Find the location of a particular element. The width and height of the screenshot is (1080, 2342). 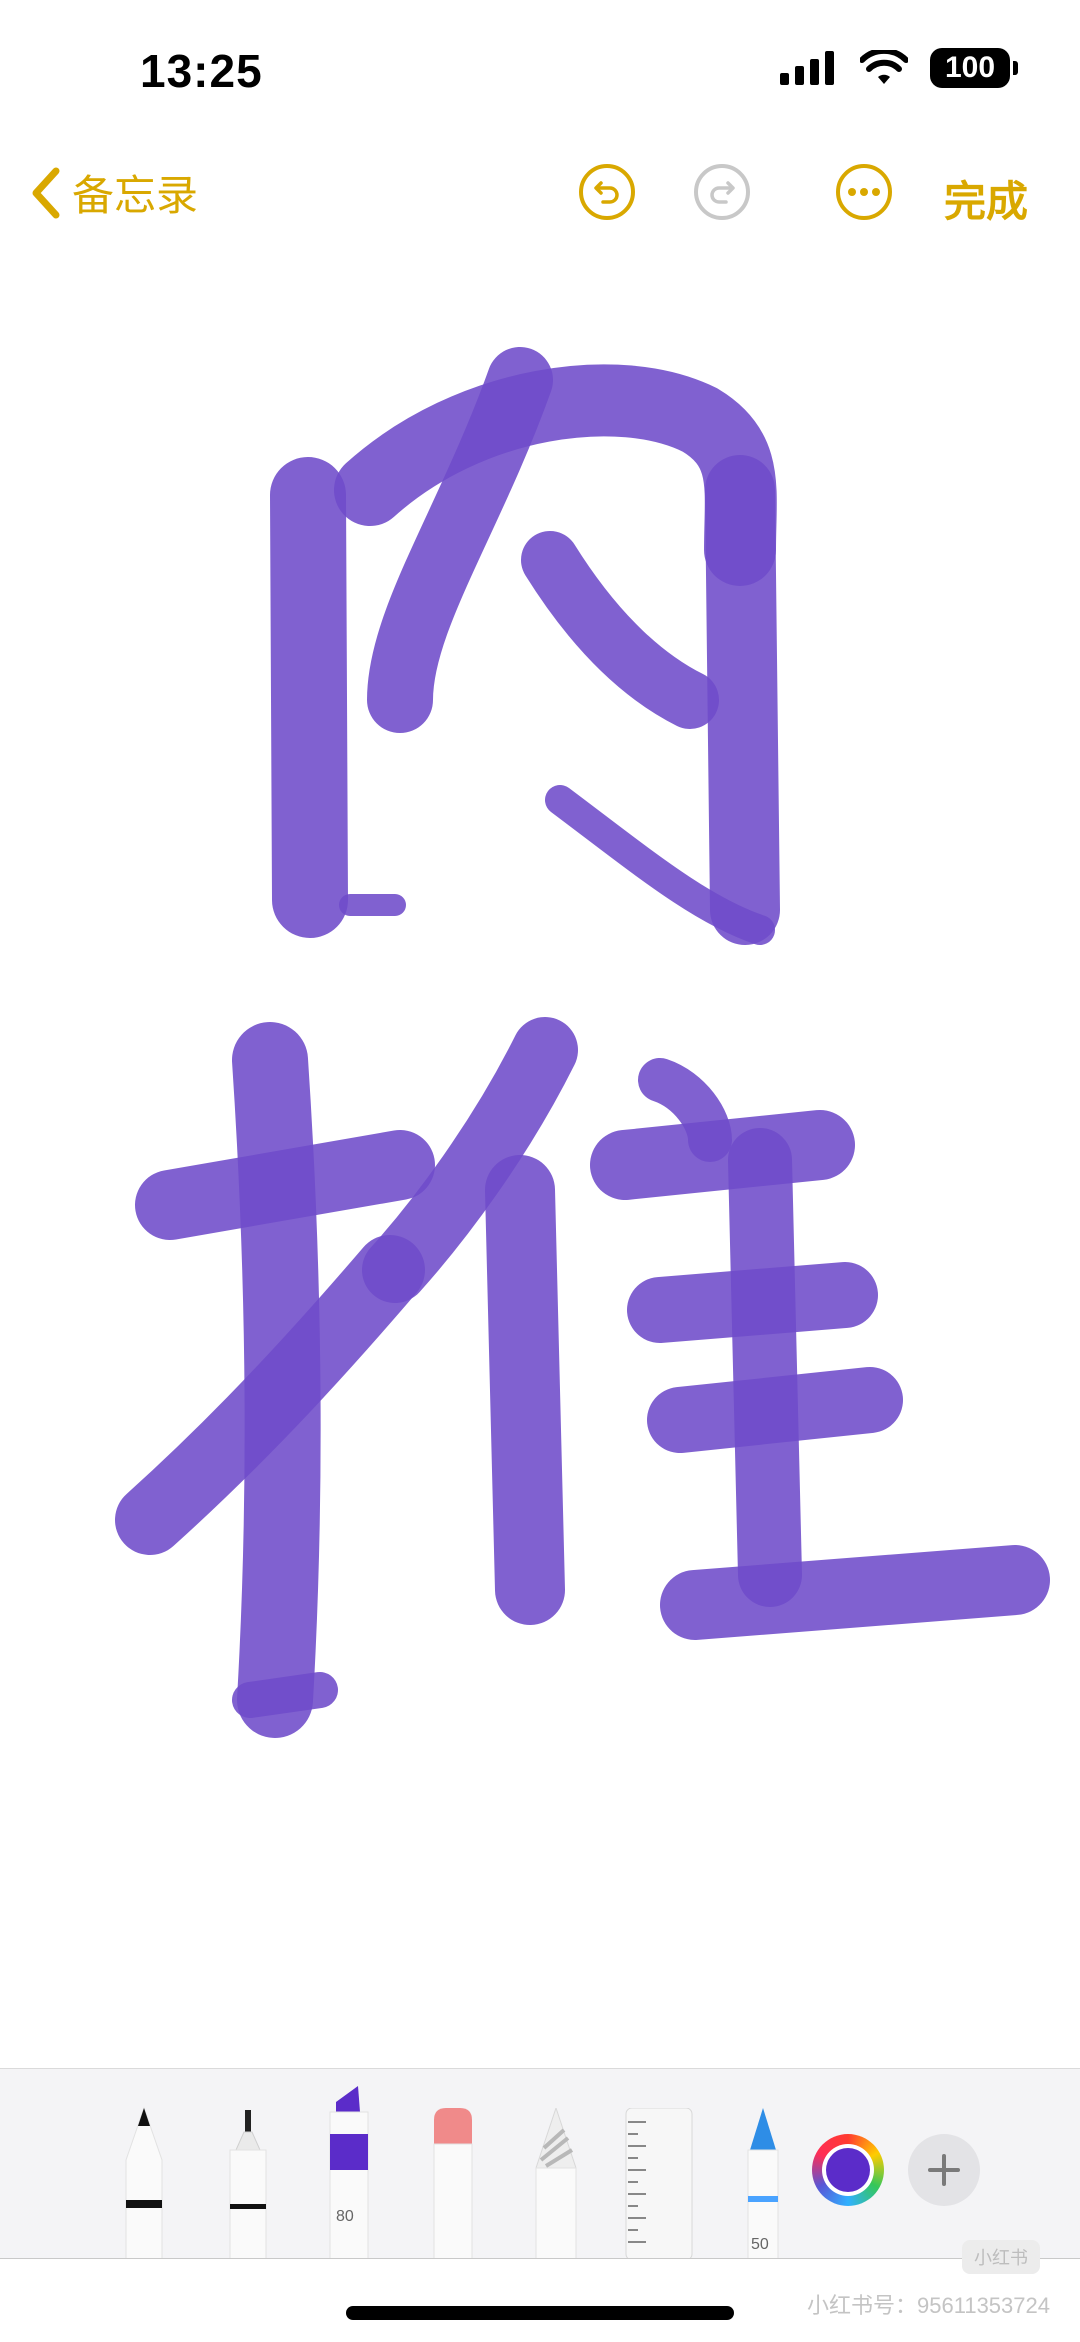

status-bar: 13:25 100 is located at coordinates (540, 70).